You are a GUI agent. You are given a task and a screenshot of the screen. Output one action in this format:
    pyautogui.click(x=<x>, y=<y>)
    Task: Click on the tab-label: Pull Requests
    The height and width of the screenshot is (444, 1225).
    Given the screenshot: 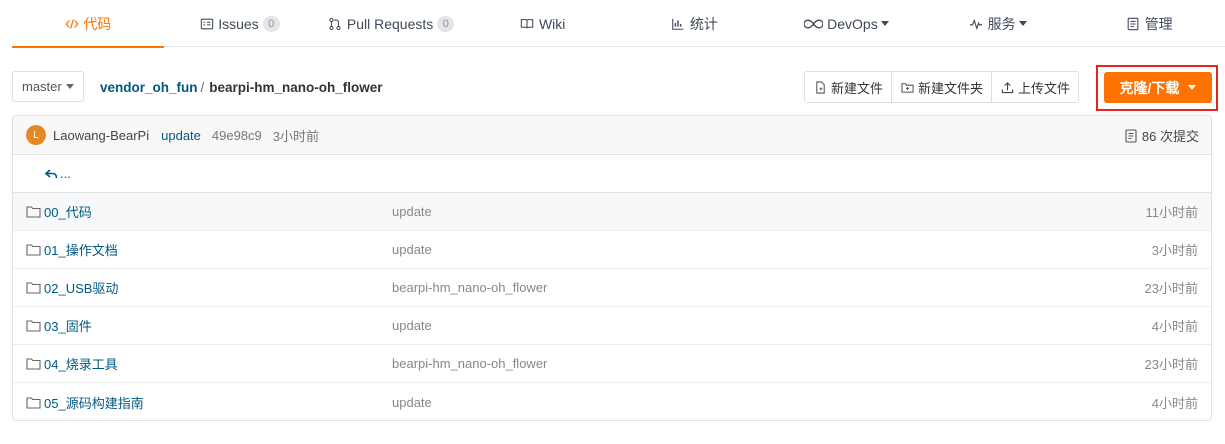 What is the action you would take?
    pyautogui.click(x=390, y=23)
    